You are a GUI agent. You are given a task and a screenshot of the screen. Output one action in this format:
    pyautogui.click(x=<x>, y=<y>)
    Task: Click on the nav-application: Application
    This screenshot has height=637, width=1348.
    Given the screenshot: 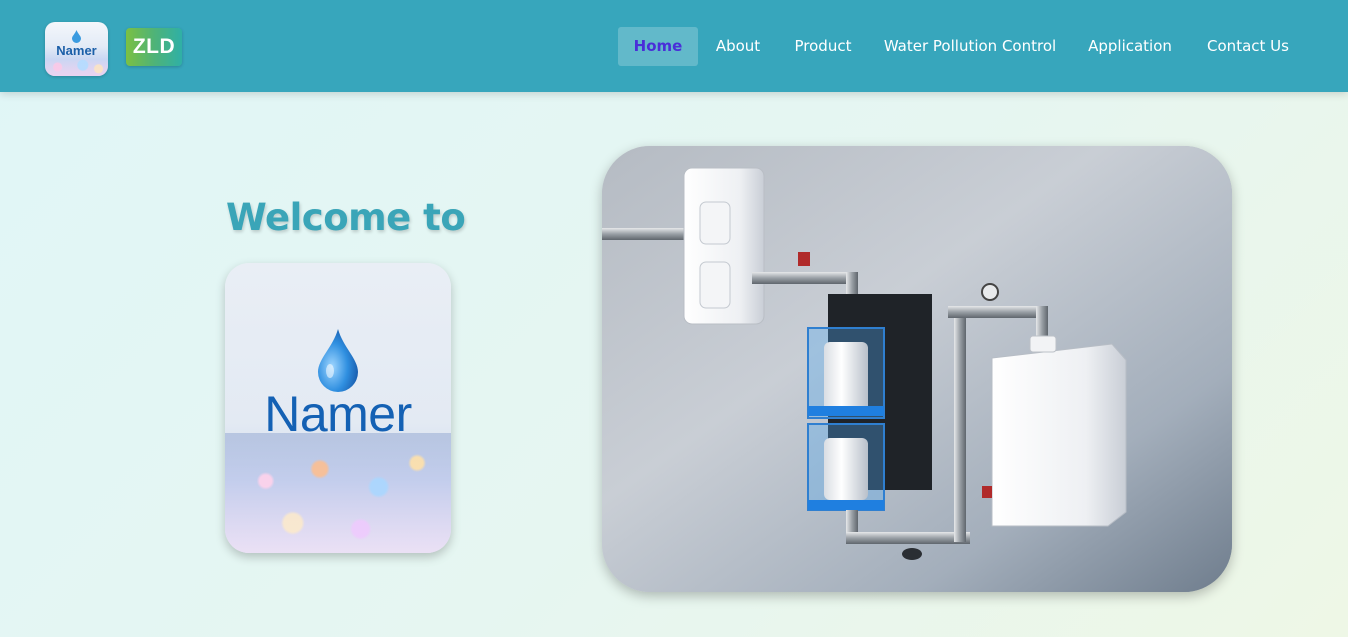 What is the action you would take?
    pyautogui.click(x=1130, y=46)
    